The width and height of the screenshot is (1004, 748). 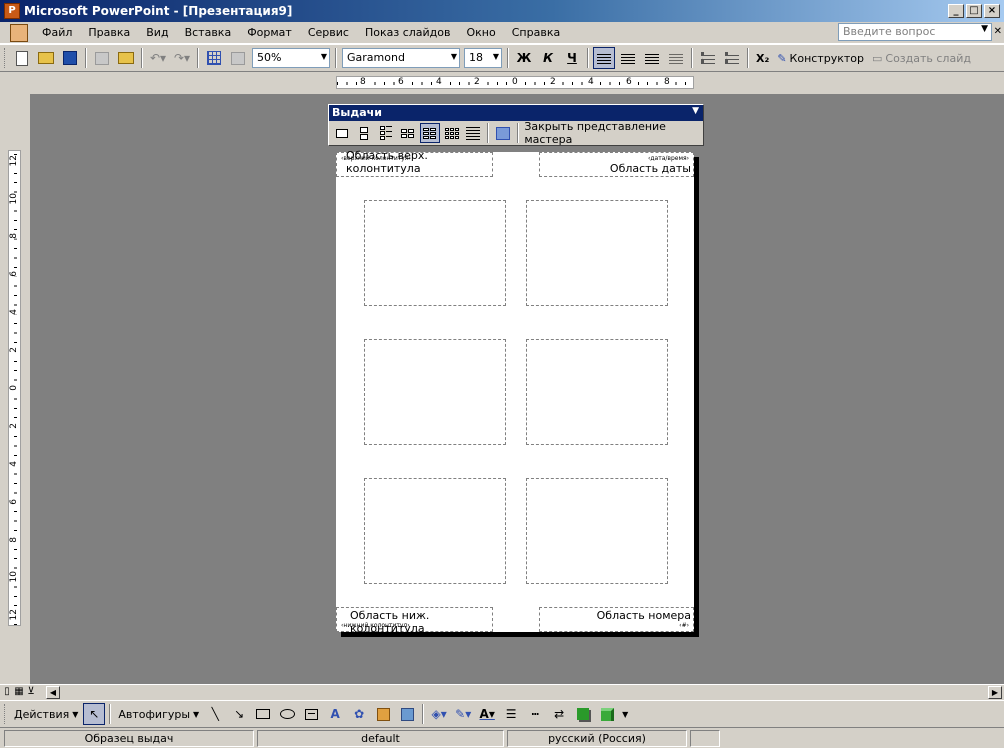 What do you see at coordinates (158, 11) in the screenshot?
I see `window-title: Microsoft PowerPoint - [Презентация9]` at bounding box center [158, 11].